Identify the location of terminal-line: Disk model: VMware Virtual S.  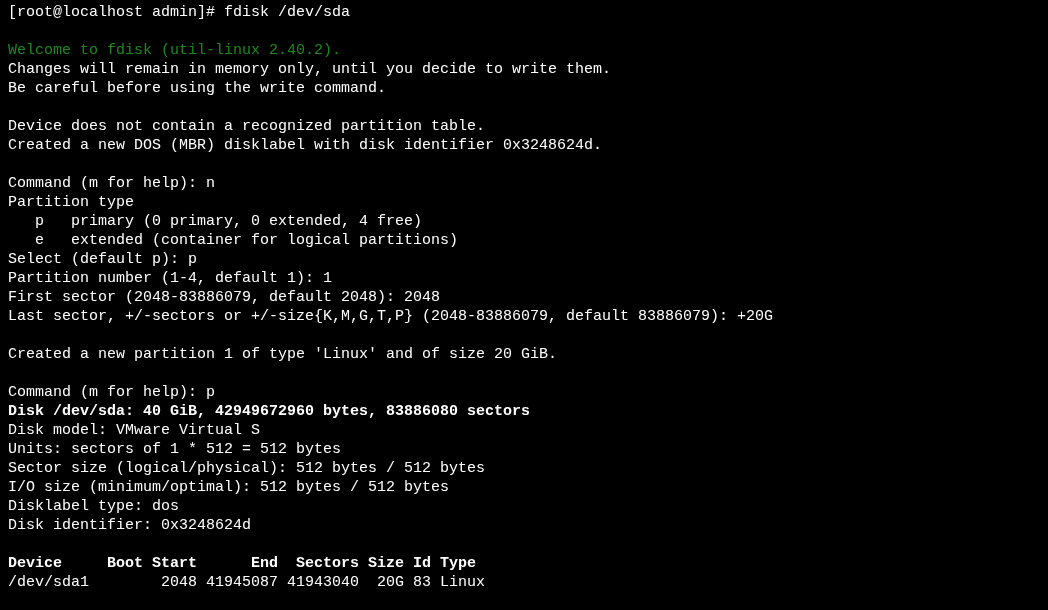
(135, 430).